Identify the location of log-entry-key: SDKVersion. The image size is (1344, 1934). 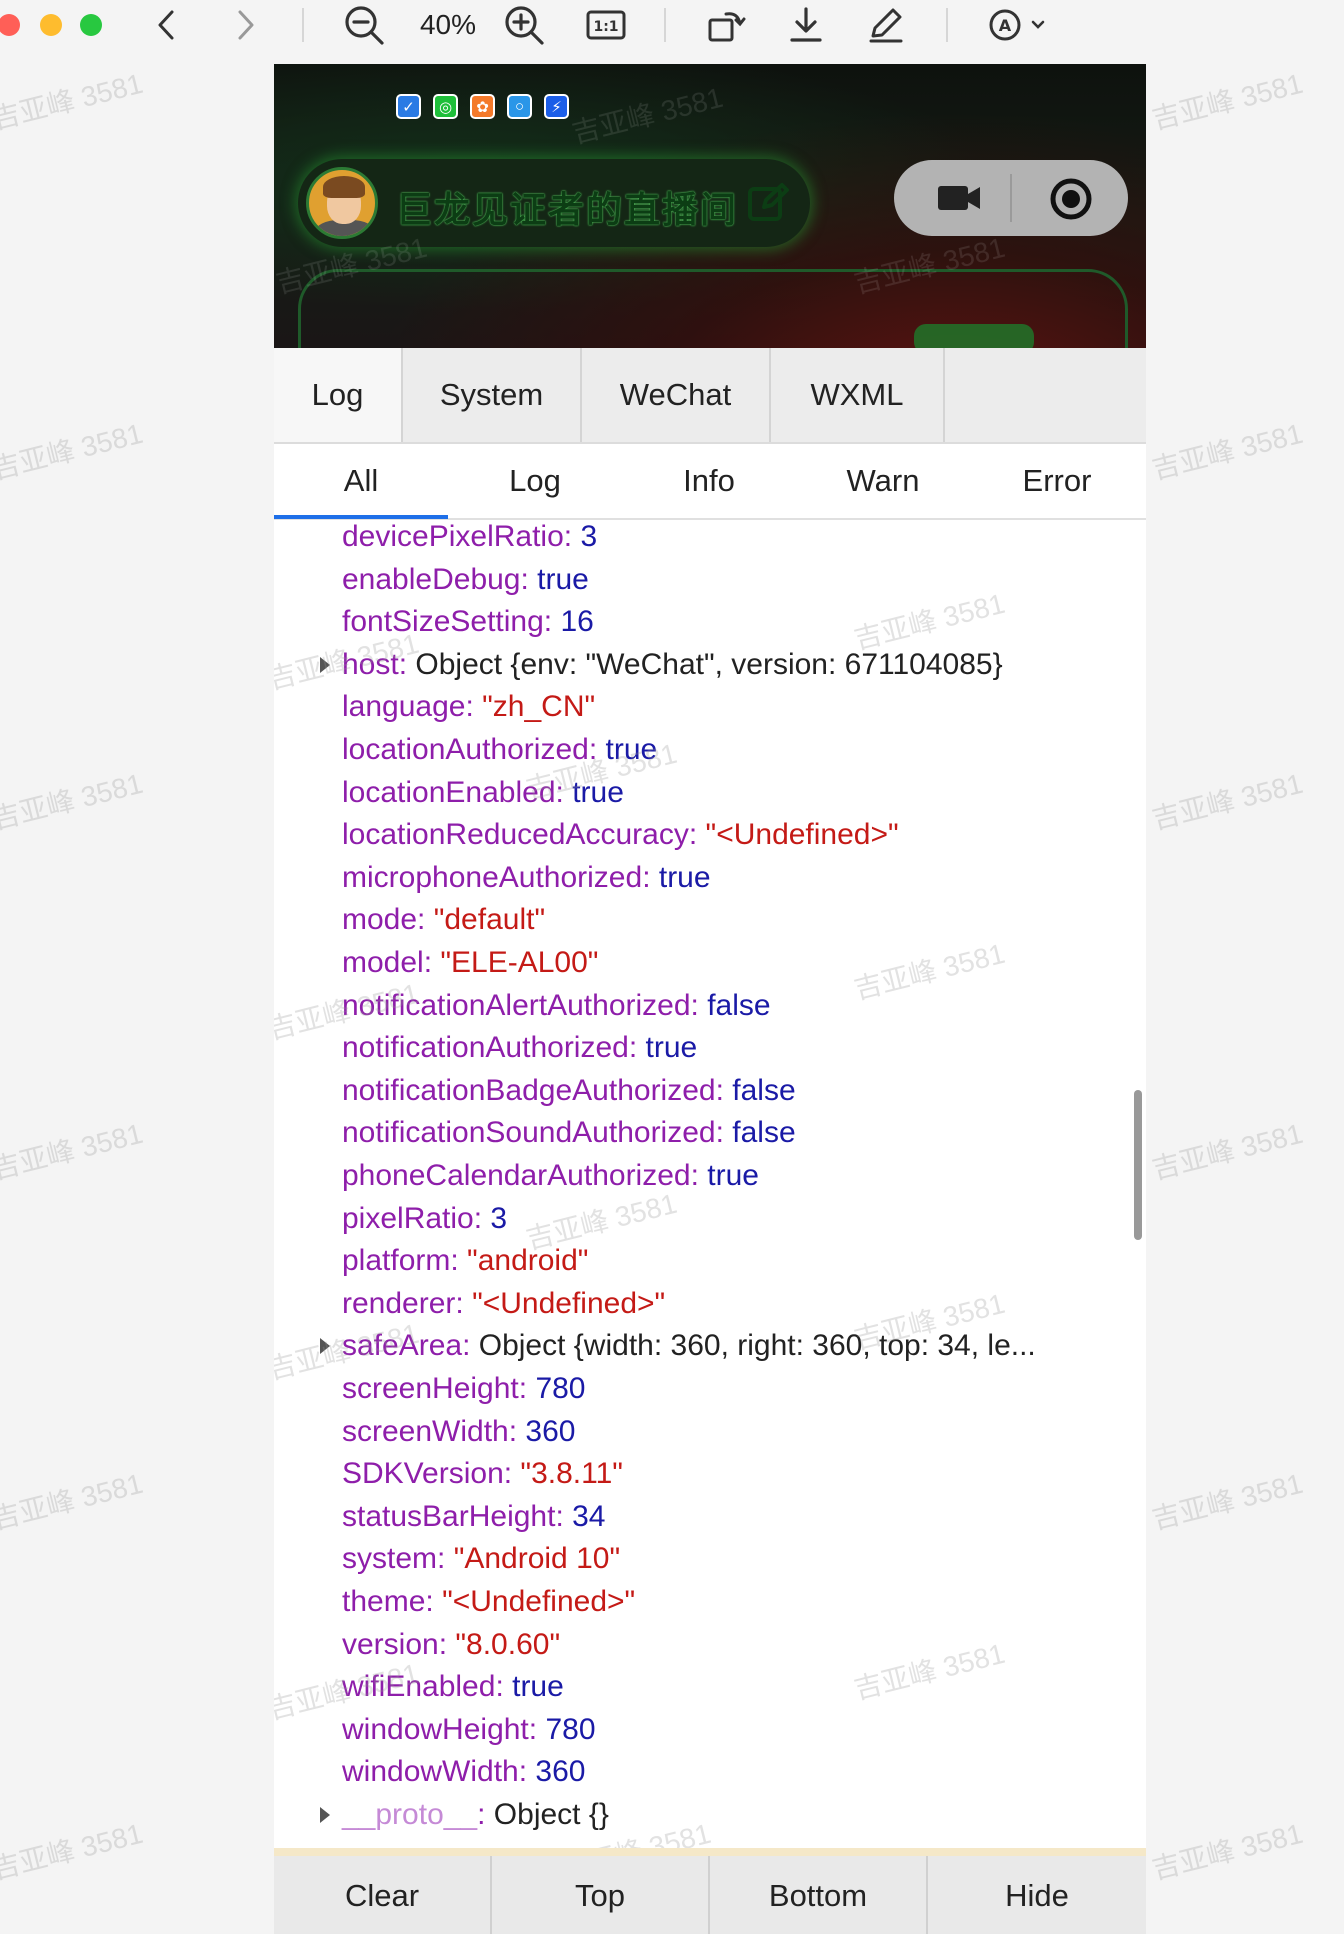
(423, 1474).